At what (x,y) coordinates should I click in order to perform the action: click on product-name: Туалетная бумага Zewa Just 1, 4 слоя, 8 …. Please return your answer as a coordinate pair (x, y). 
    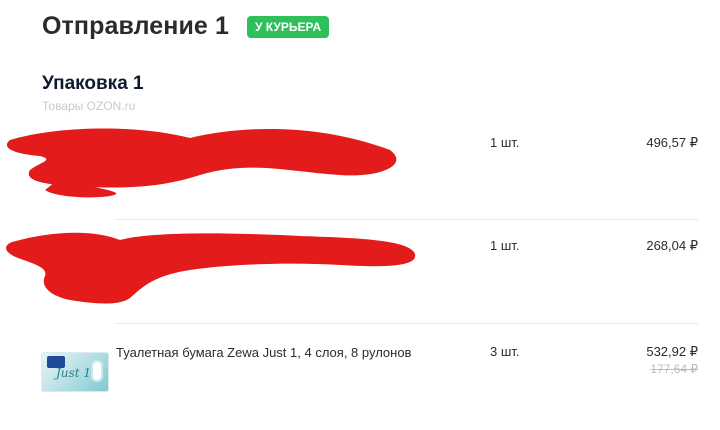
    Looking at the image, I should click on (266, 353).